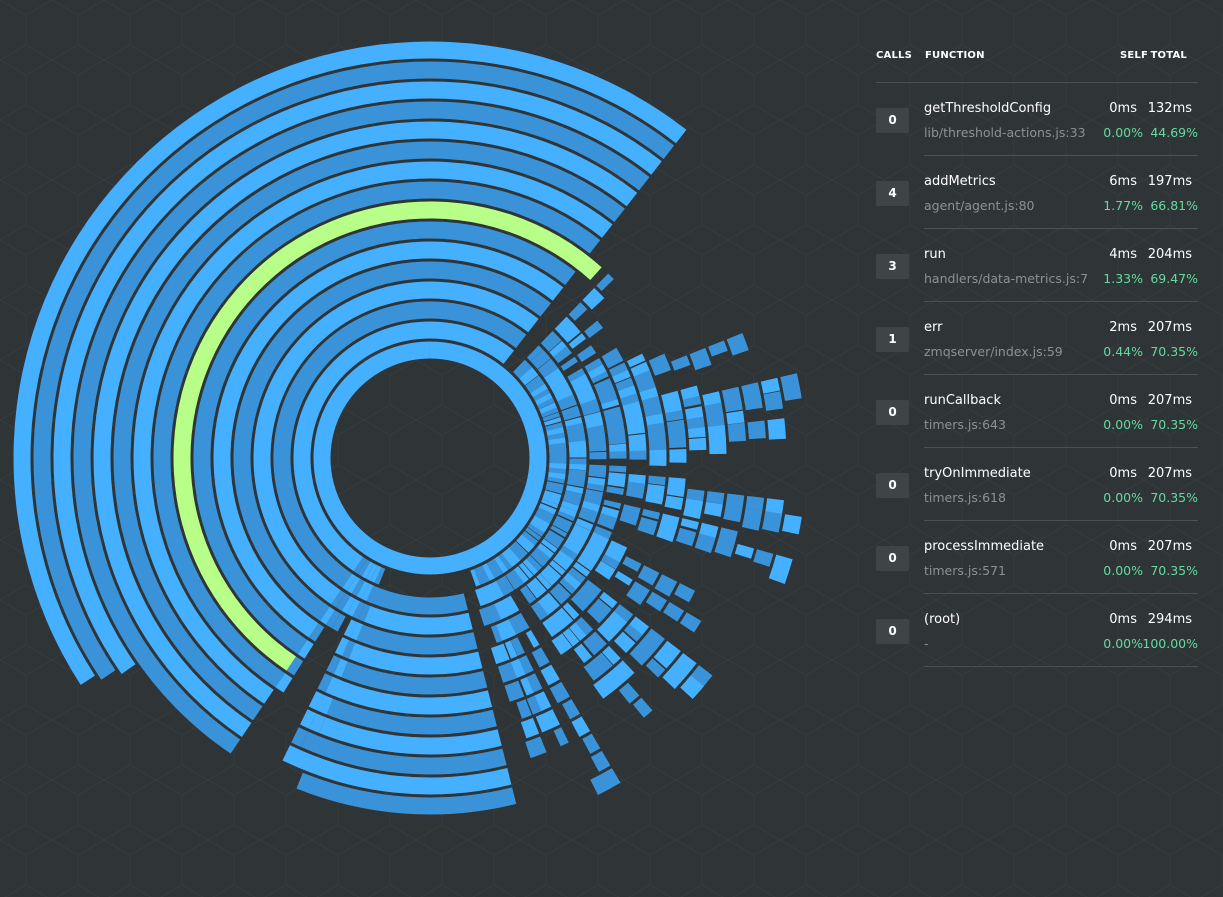 The width and height of the screenshot is (1223, 897). I want to click on total-percent: 44.69%, so click(1174, 132).